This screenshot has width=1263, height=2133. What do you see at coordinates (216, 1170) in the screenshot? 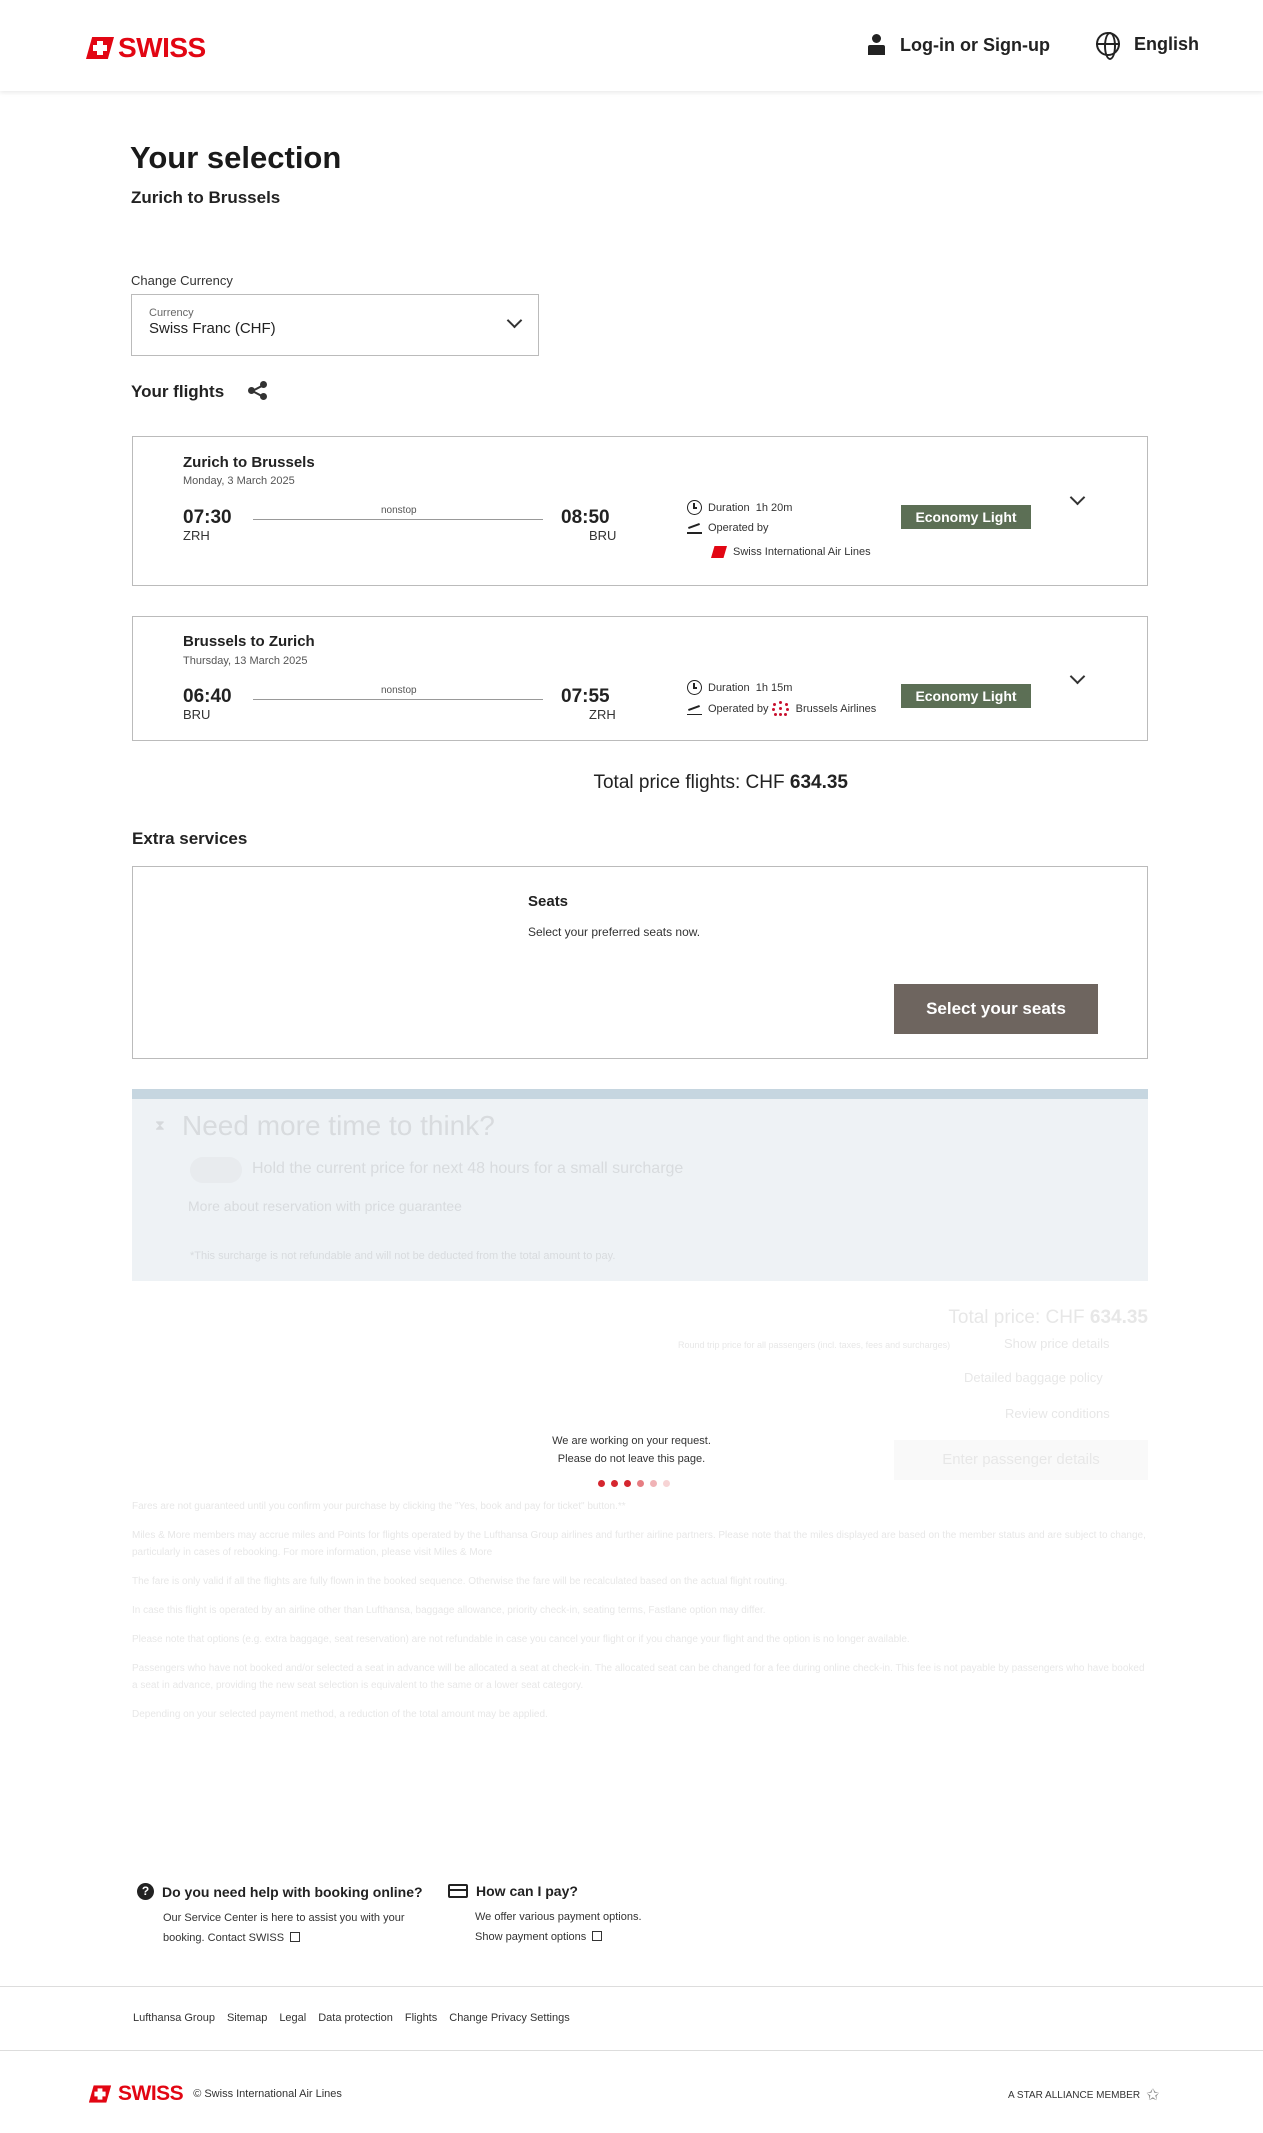
I see `hold-toggle` at bounding box center [216, 1170].